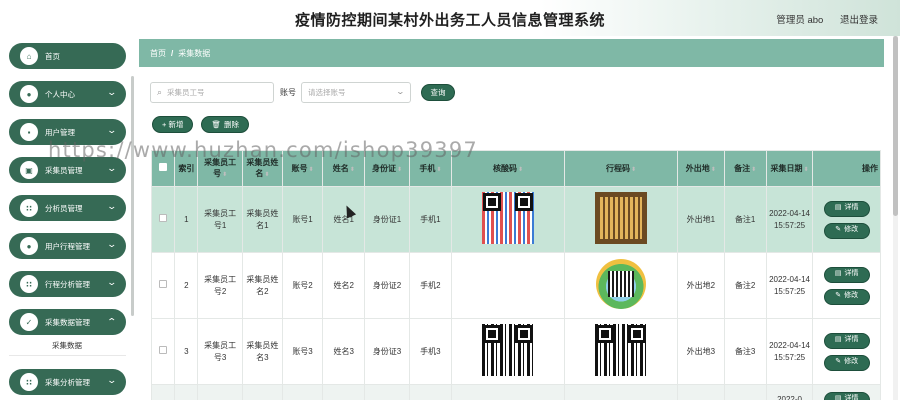  I want to click on action-bar: + 新增 🗑 删除, so click(204, 124).